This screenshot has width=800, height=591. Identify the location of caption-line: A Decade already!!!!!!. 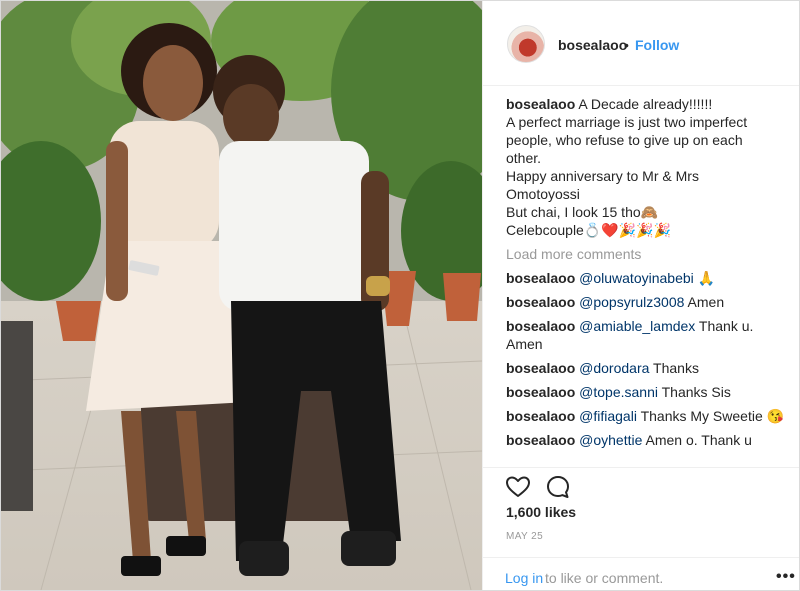
(645, 104).